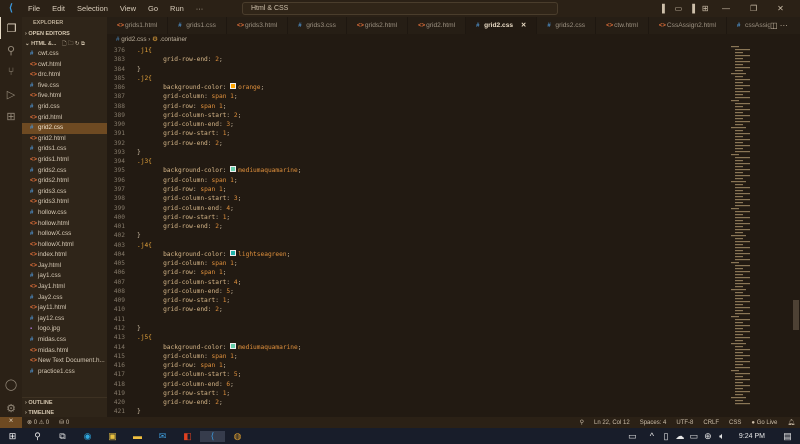  What do you see at coordinates (12, 436) in the screenshot?
I see `windows-start-icon: ⊞` at bounding box center [12, 436].